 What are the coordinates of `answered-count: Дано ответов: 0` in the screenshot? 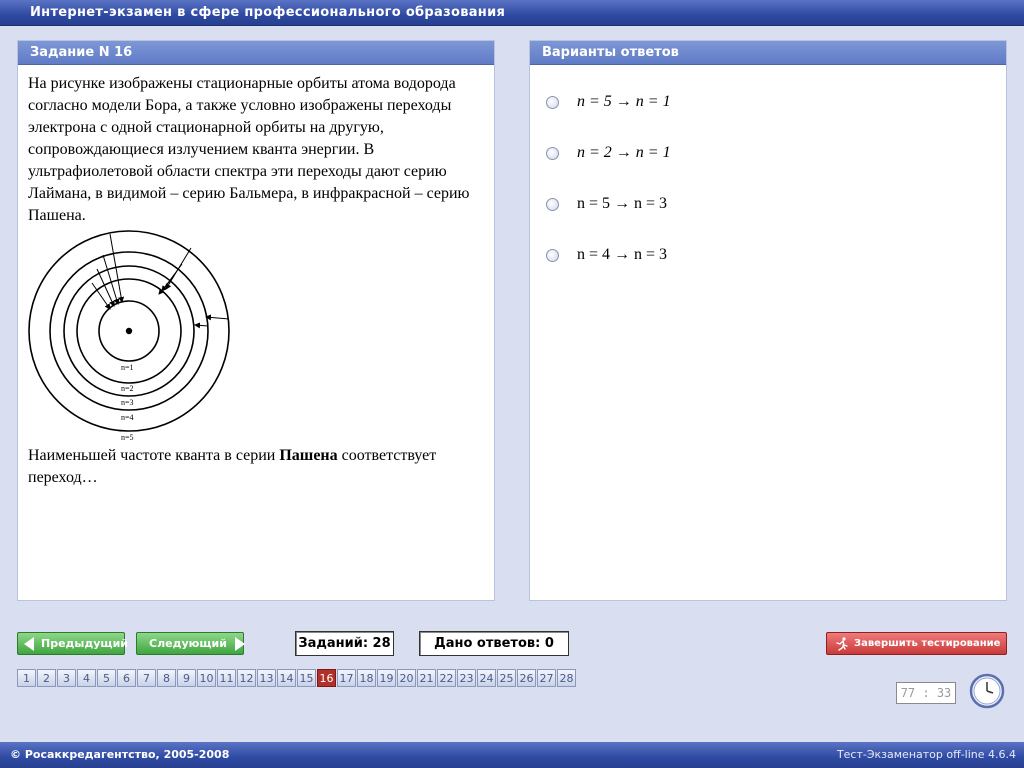 It's located at (494, 643).